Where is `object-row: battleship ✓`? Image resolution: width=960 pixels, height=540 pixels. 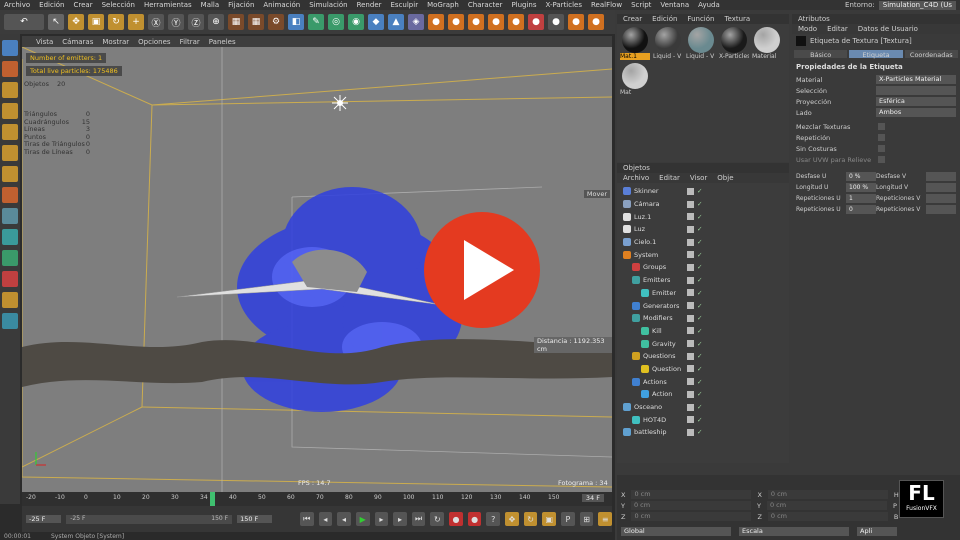
object-row: battleship ✓ is located at coordinates (703, 432).